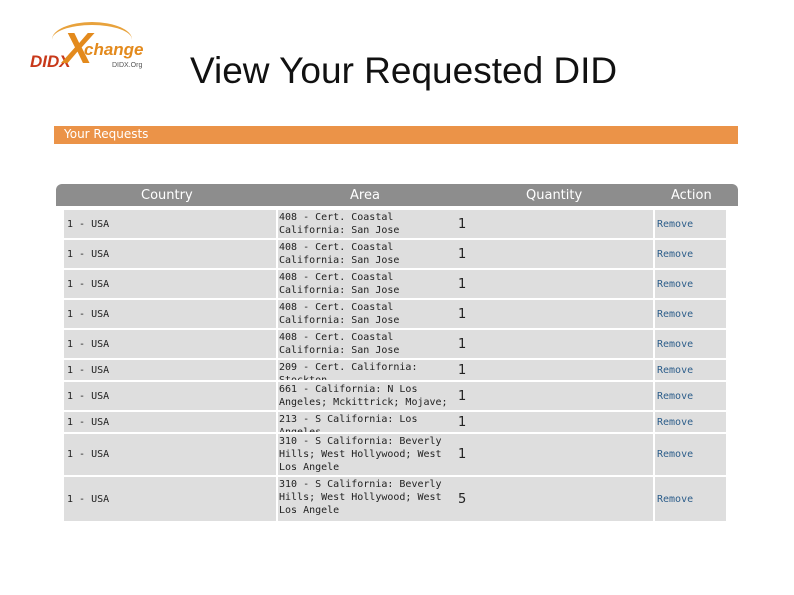 This screenshot has width=794, height=595. Describe the element at coordinates (167, 195) in the screenshot. I see `column-header-country: Country` at that location.